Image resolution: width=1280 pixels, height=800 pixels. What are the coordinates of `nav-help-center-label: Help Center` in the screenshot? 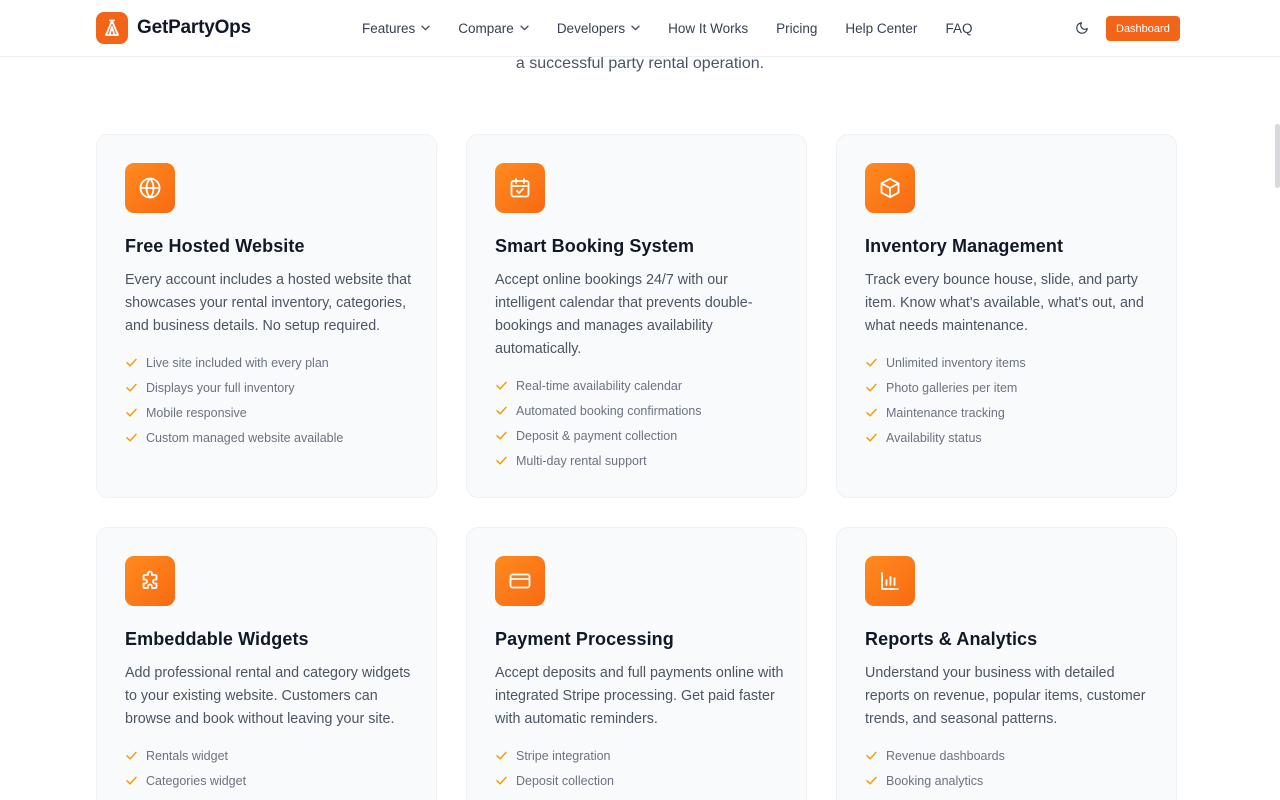 It's located at (881, 28).